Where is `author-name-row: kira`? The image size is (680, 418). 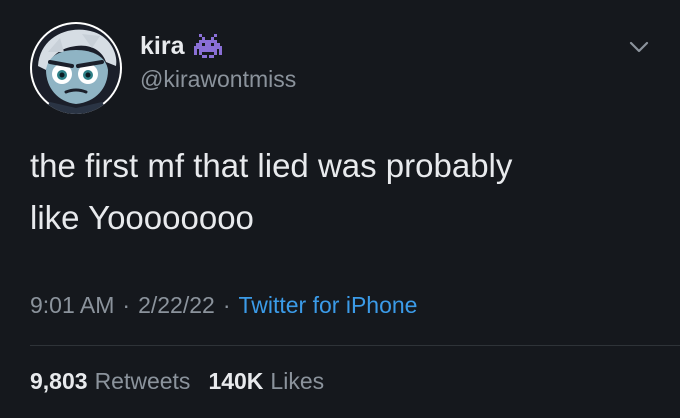
author-name-row: kira is located at coordinates (181, 46).